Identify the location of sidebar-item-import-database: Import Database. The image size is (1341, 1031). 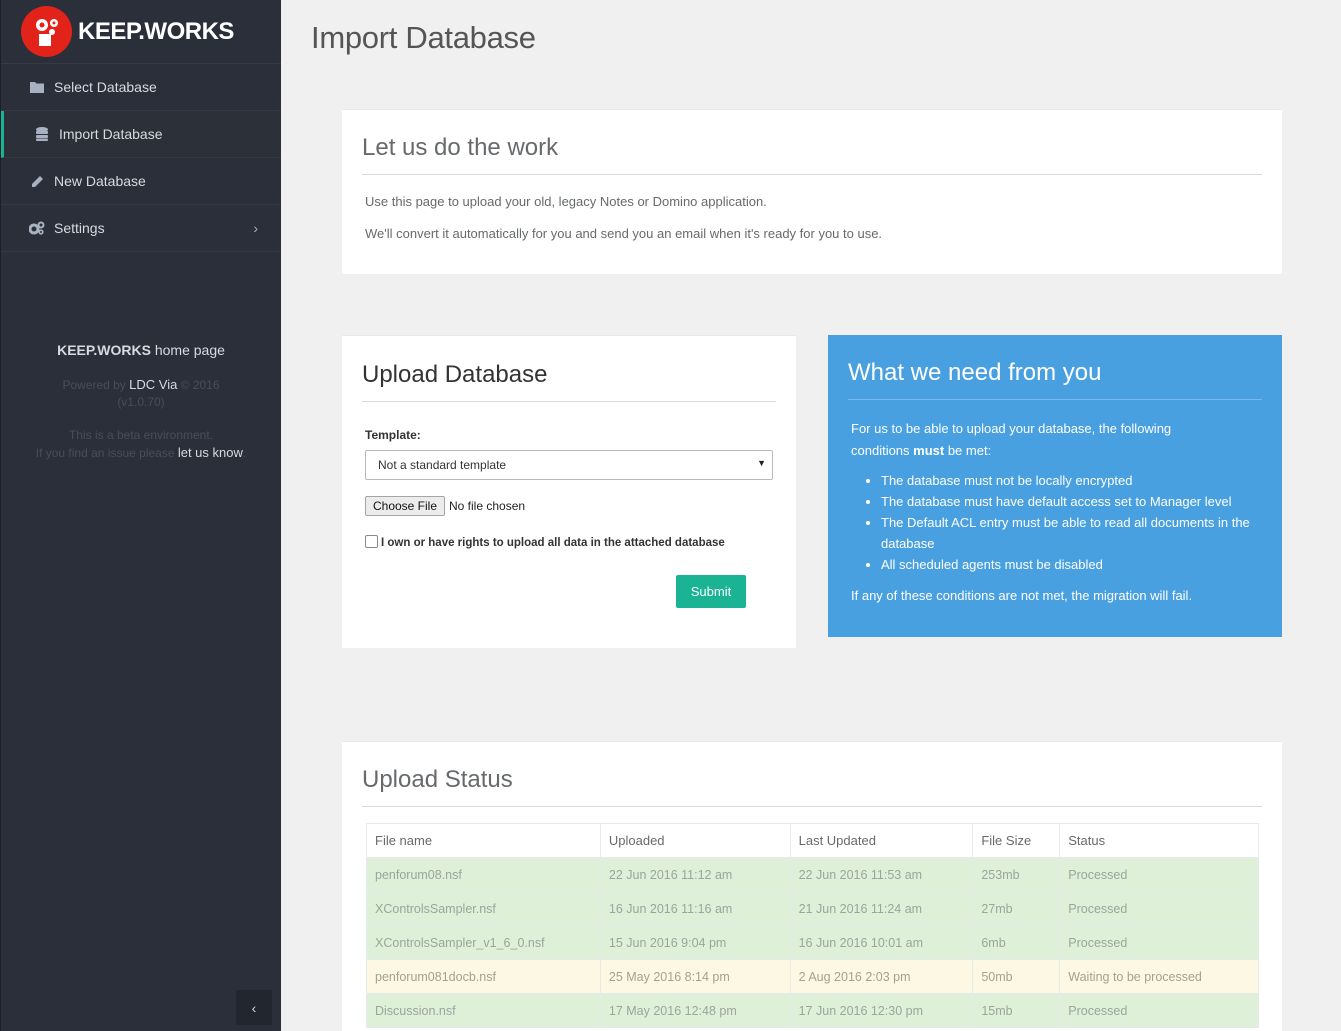
(141, 134).